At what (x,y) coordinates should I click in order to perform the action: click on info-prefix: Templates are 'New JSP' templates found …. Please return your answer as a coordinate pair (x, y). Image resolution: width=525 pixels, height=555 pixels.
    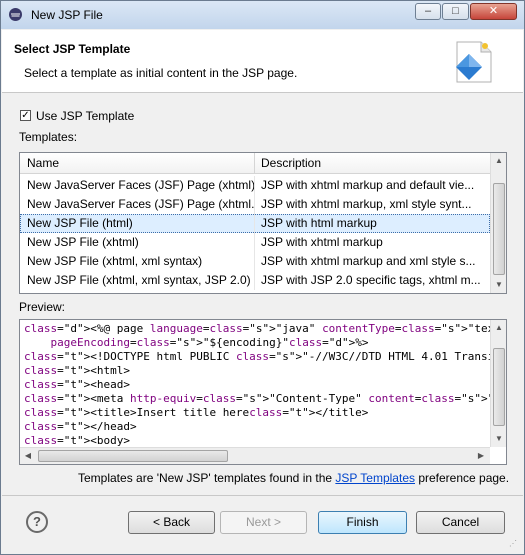
    Looking at the image, I should click on (207, 478).